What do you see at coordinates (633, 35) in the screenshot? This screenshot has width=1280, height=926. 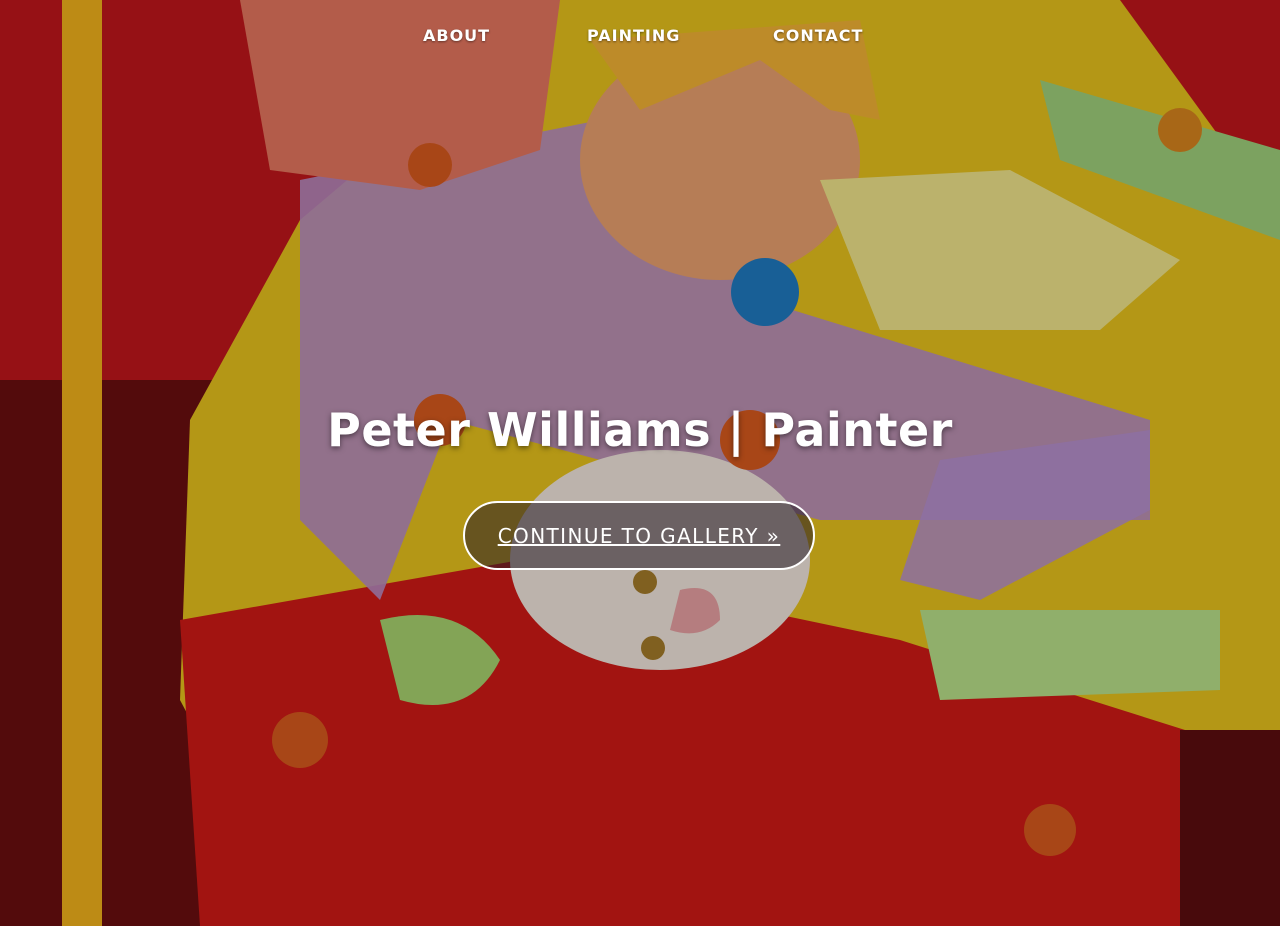 I see `nav-link-painting: PAINTING` at bounding box center [633, 35].